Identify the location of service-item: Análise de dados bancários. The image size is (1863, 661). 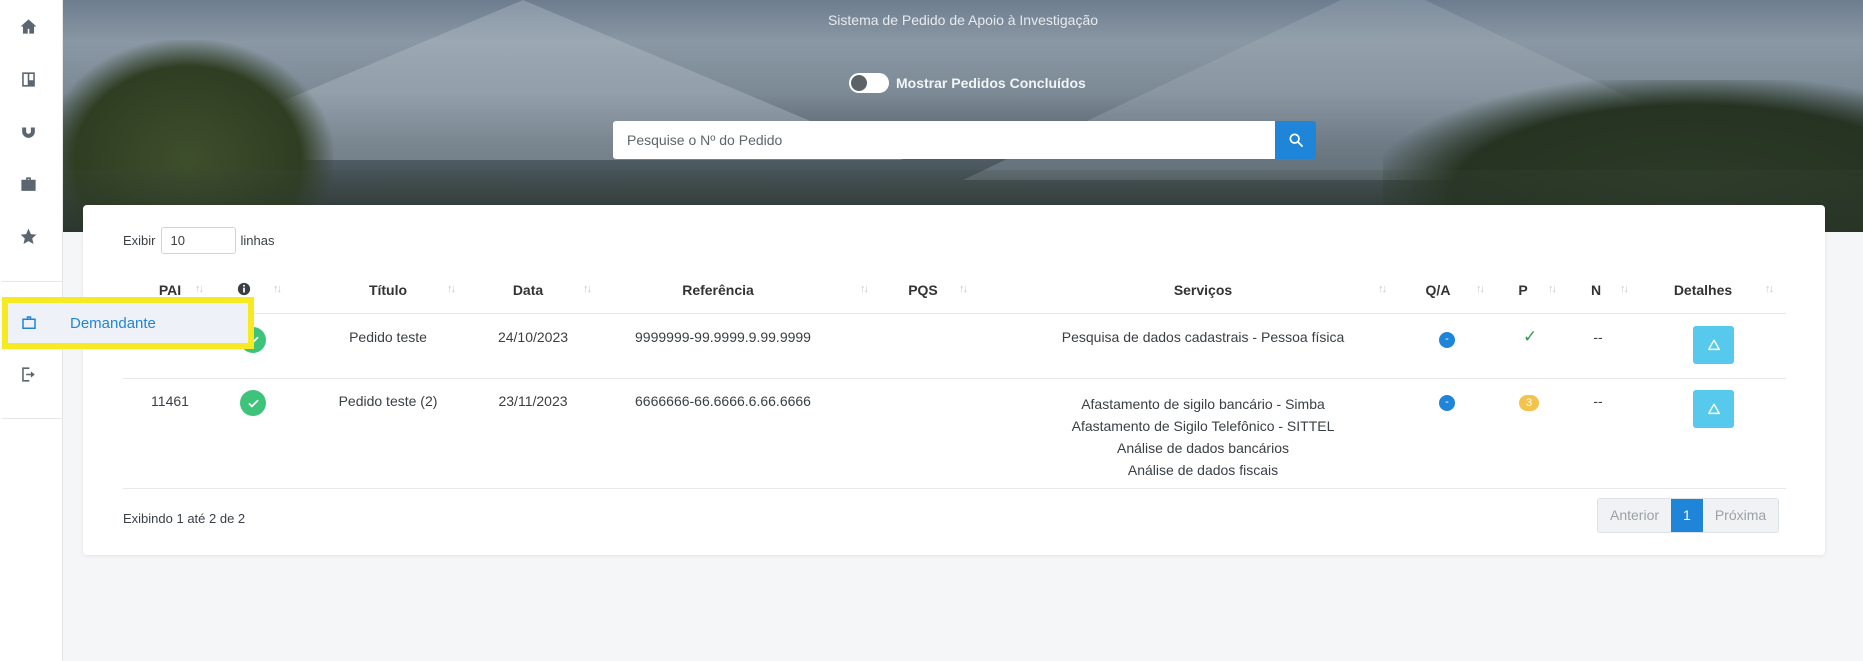
(1202, 448).